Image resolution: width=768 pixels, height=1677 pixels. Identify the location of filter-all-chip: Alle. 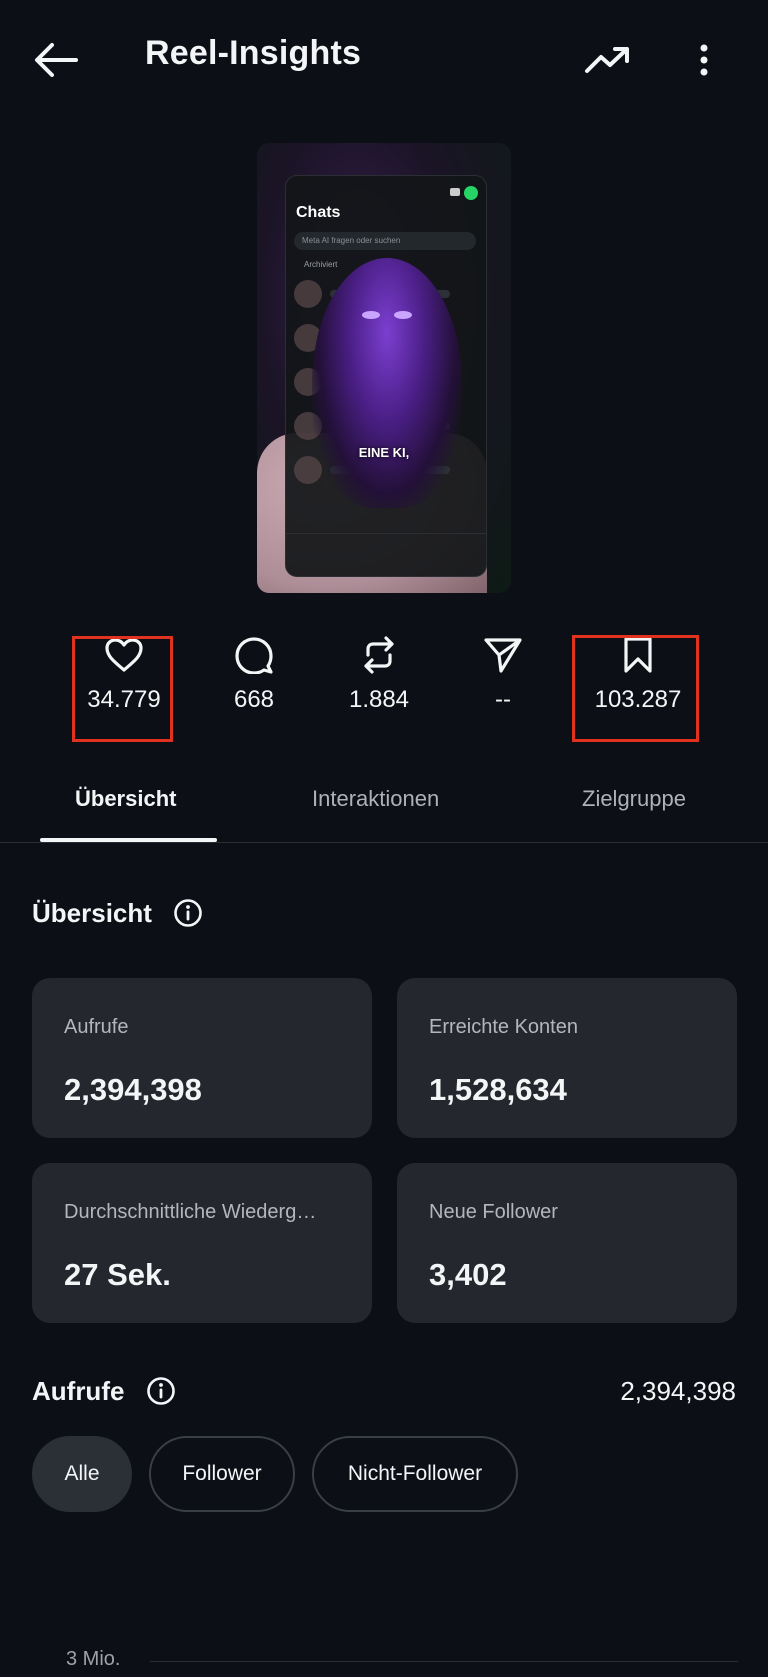
(82, 1474).